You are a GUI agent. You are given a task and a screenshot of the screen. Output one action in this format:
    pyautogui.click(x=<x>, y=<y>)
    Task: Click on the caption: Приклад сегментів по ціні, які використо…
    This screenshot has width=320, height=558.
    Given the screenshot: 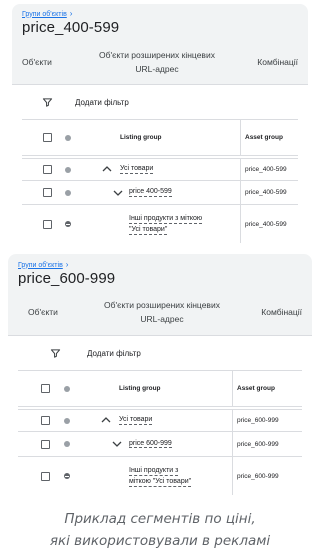 What is the action you would take?
    pyautogui.click(x=160, y=530)
    